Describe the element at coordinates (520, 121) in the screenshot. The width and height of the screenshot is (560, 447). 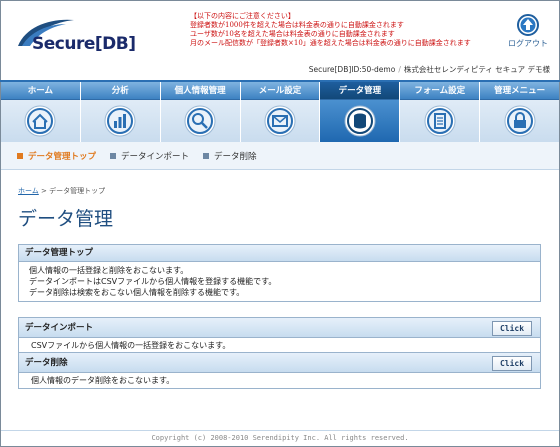
I see `lock-icon` at that location.